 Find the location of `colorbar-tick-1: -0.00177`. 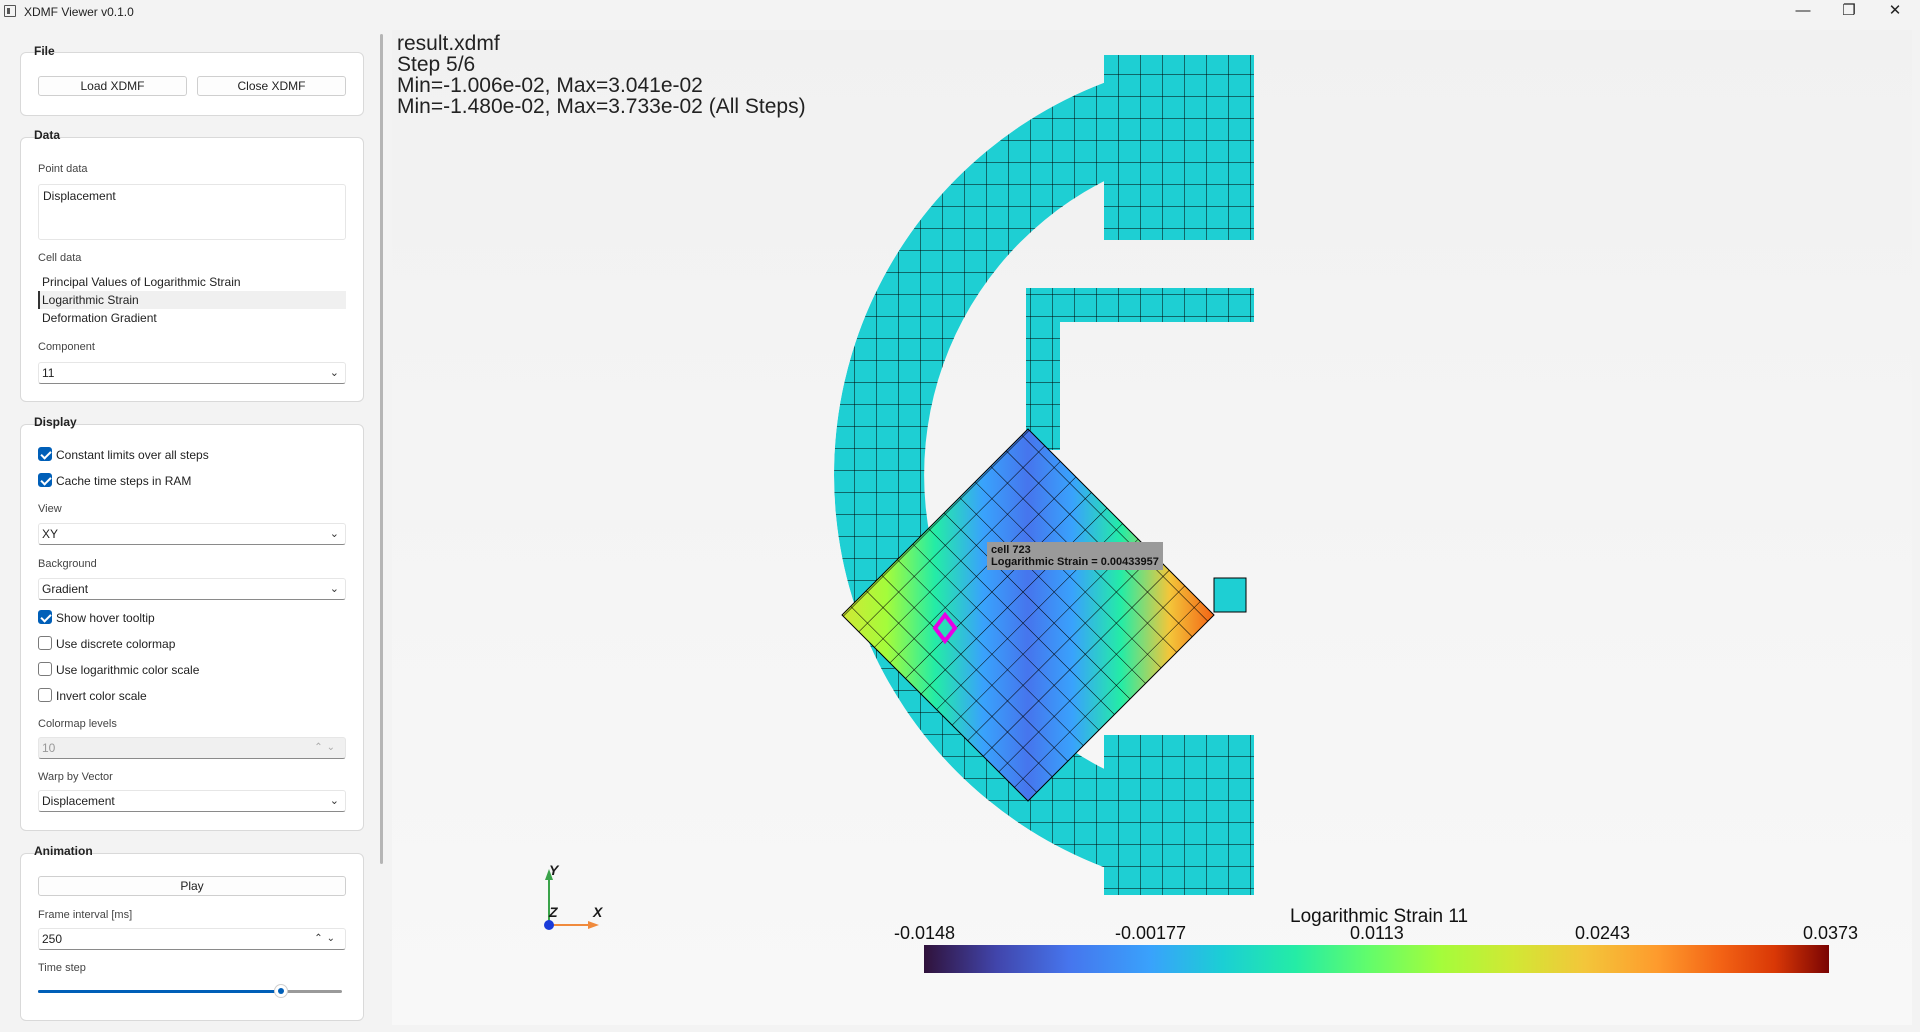

colorbar-tick-1: -0.00177 is located at coordinates (1151, 933).